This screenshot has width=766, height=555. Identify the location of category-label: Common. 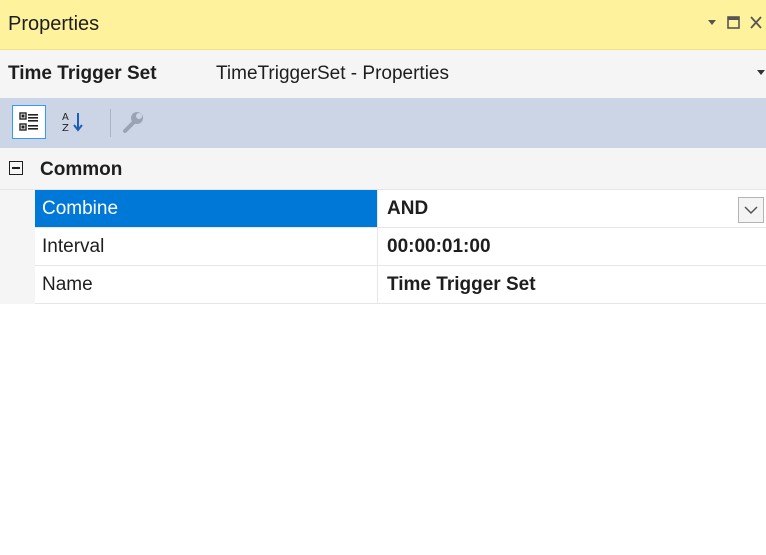
(81, 169).